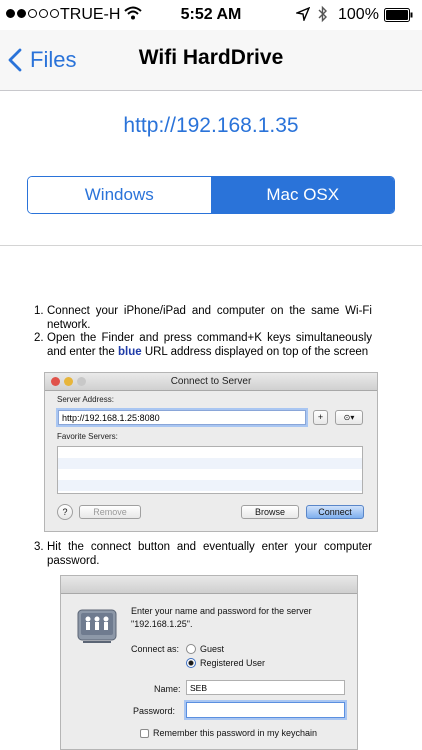 The width and height of the screenshot is (422, 750). What do you see at coordinates (129, 351) in the screenshot?
I see `blue-keyword: blue` at bounding box center [129, 351].